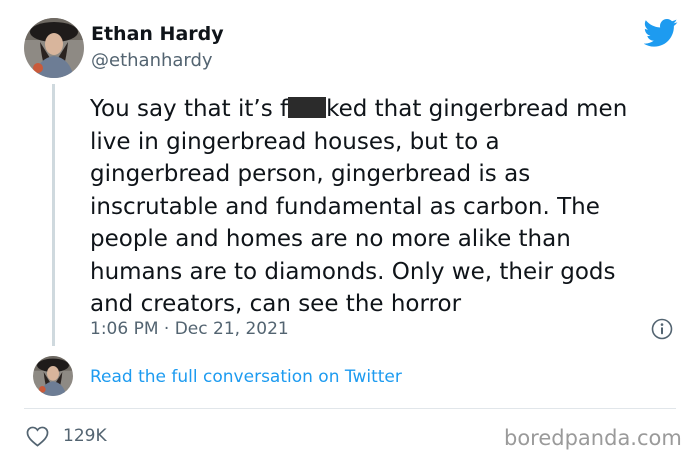  What do you see at coordinates (54, 48) in the screenshot?
I see `author-avatar` at bounding box center [54, 48].